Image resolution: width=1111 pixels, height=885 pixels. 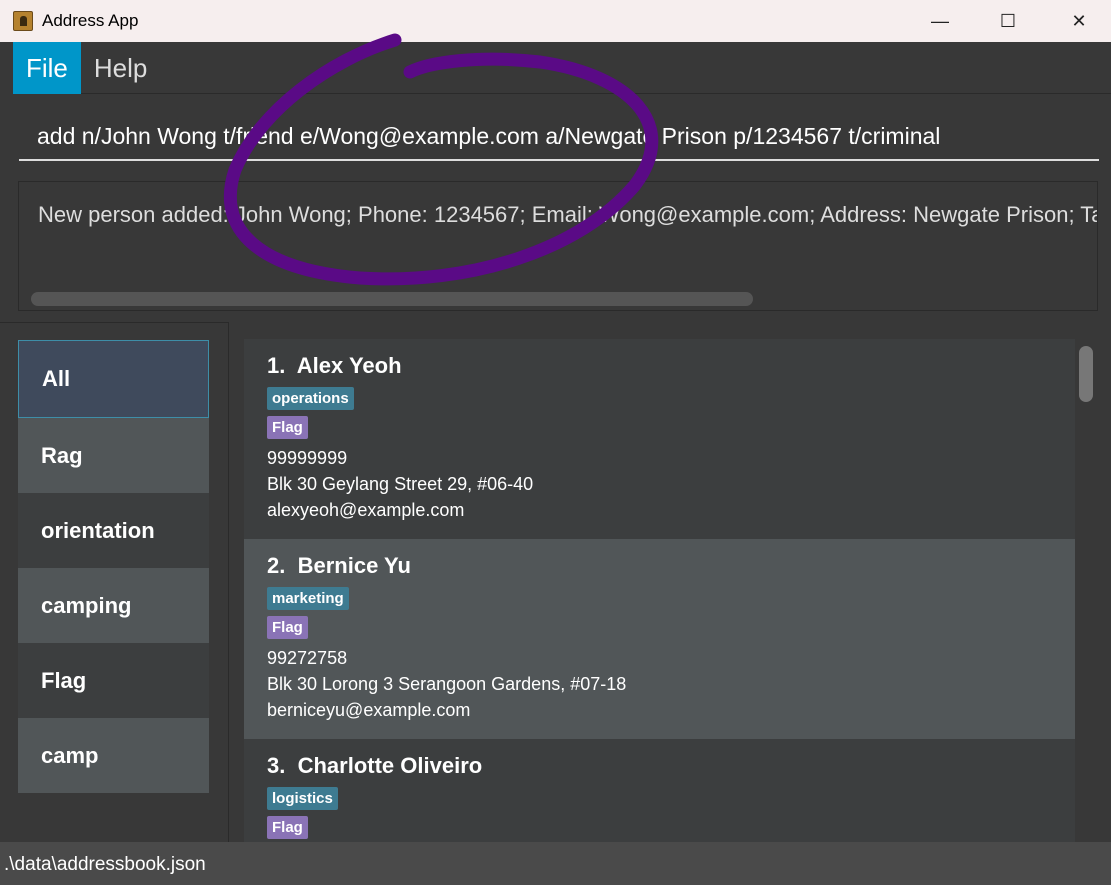 I want to click on person-email: alexyeoh@example.com, so click(x=366, y=510).